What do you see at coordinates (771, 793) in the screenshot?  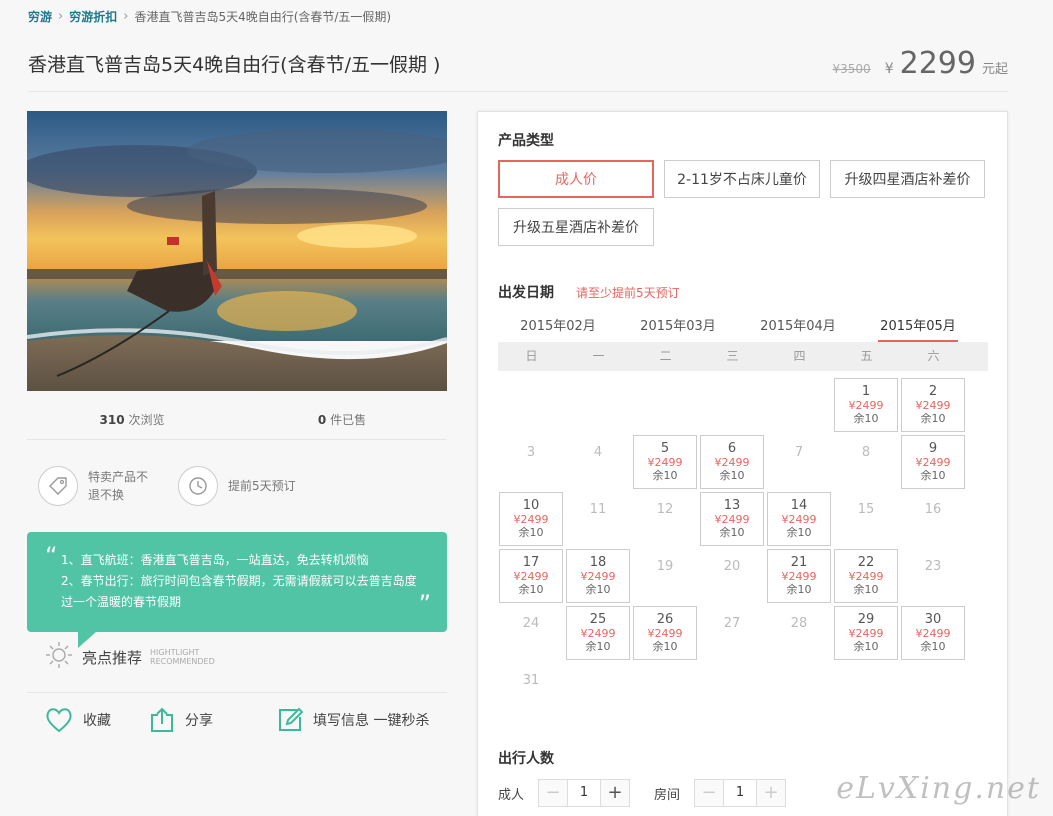 I see `room-plus-button: +` at bounding box center [771, 793].